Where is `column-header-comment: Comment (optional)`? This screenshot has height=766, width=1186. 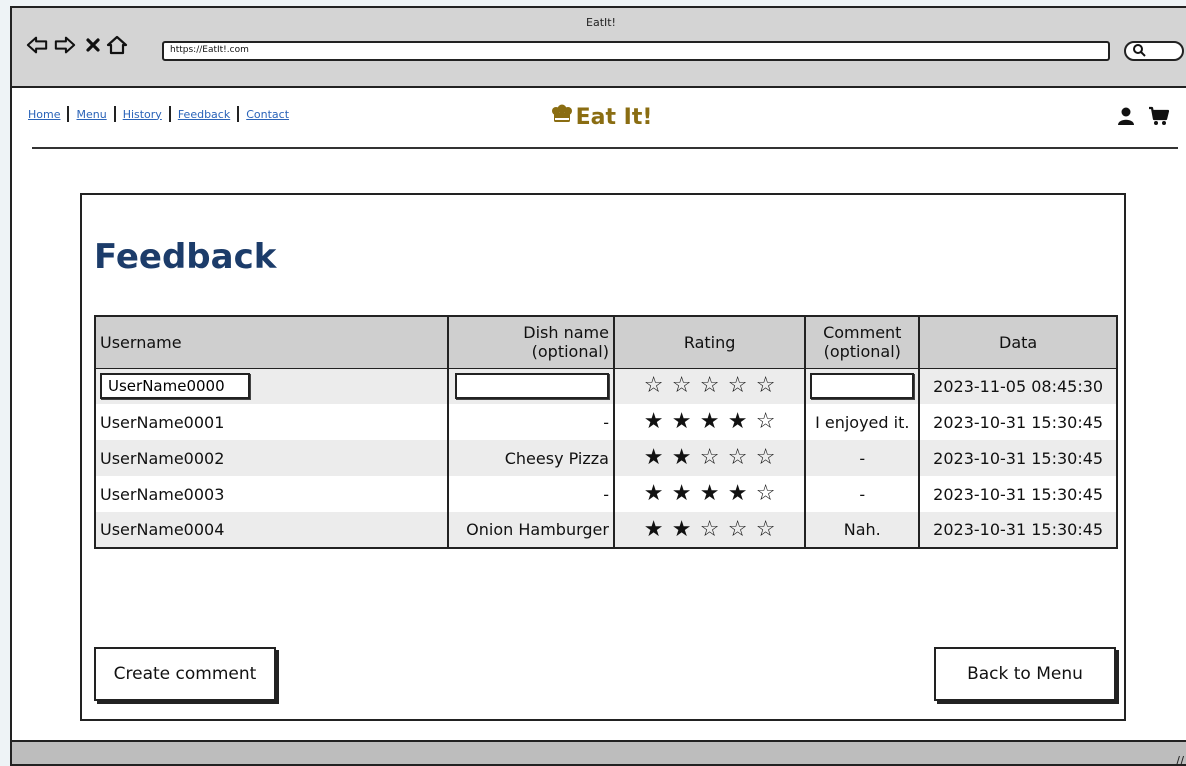 column-header-comment: Comment (optional) is located at coordinates (863, 342).